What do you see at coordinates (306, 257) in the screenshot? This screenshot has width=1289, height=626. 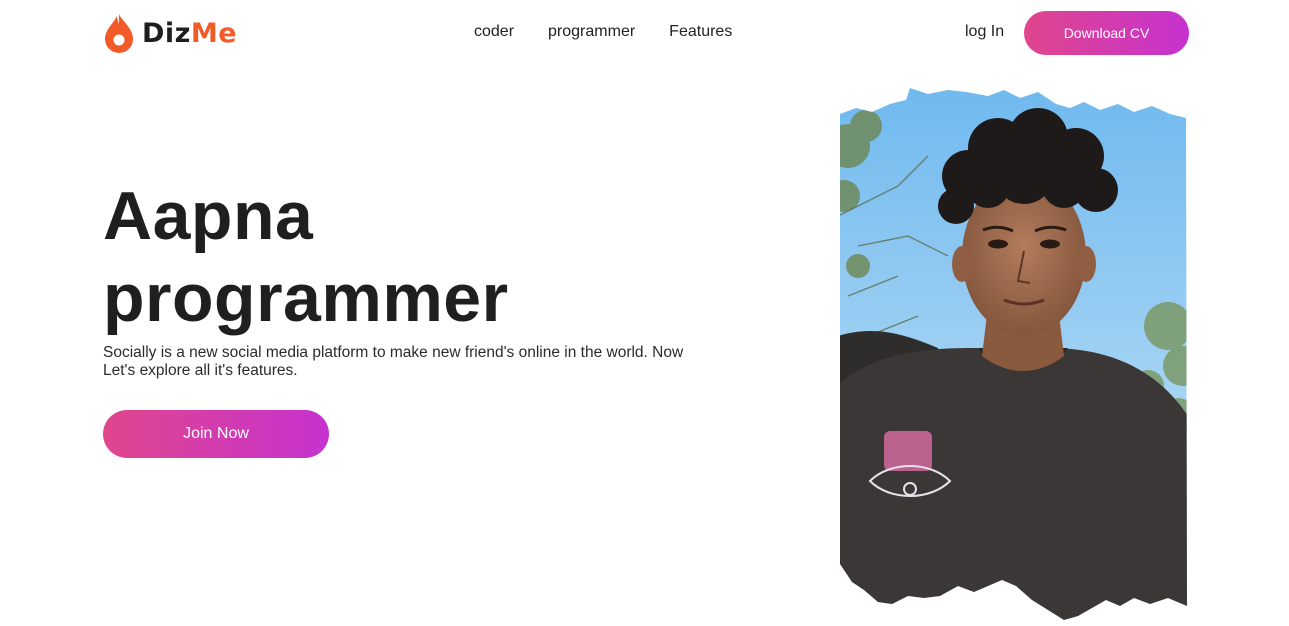 I see `hero-title: Aapna programmer` at bounding box center [306, 257].